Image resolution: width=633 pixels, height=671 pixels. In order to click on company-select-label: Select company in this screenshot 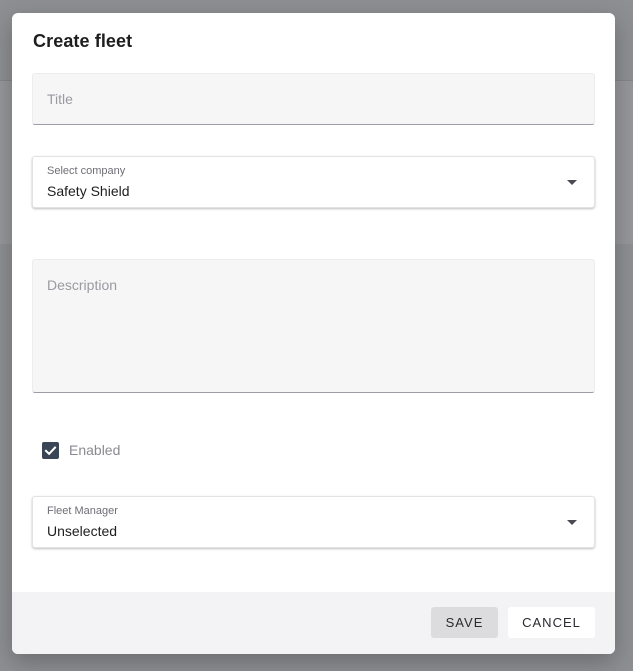, I will do `click(86, 171)`.